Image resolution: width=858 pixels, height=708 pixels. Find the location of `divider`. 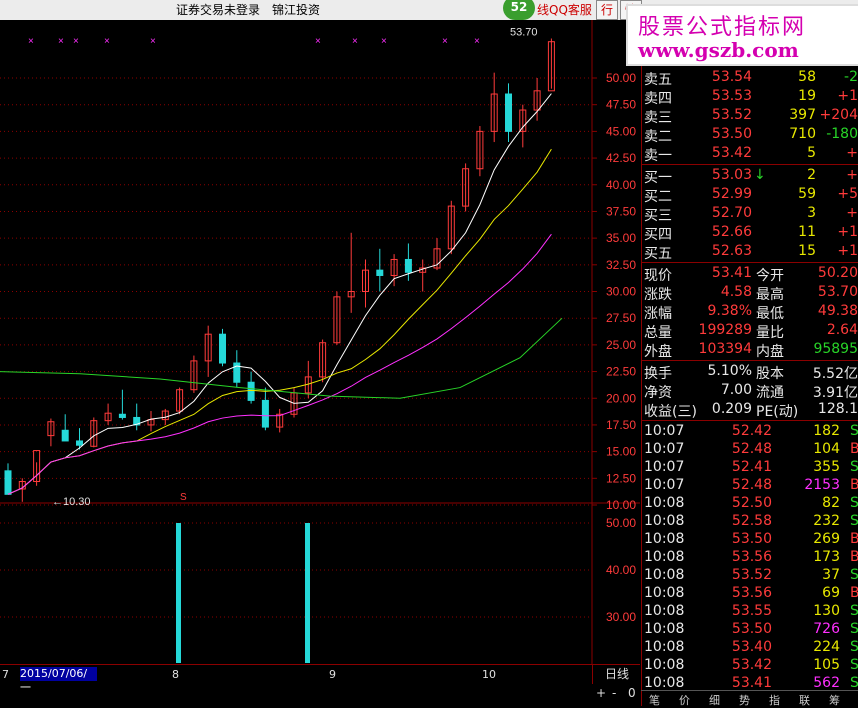

divider is located at coordinates (750, 262).